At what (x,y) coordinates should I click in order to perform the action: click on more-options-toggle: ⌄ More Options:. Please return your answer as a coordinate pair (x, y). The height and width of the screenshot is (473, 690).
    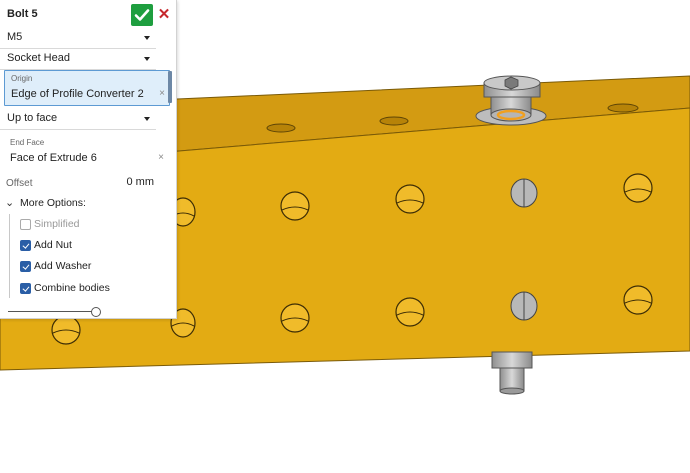
    Looking at the image, I should click on (88, 203).